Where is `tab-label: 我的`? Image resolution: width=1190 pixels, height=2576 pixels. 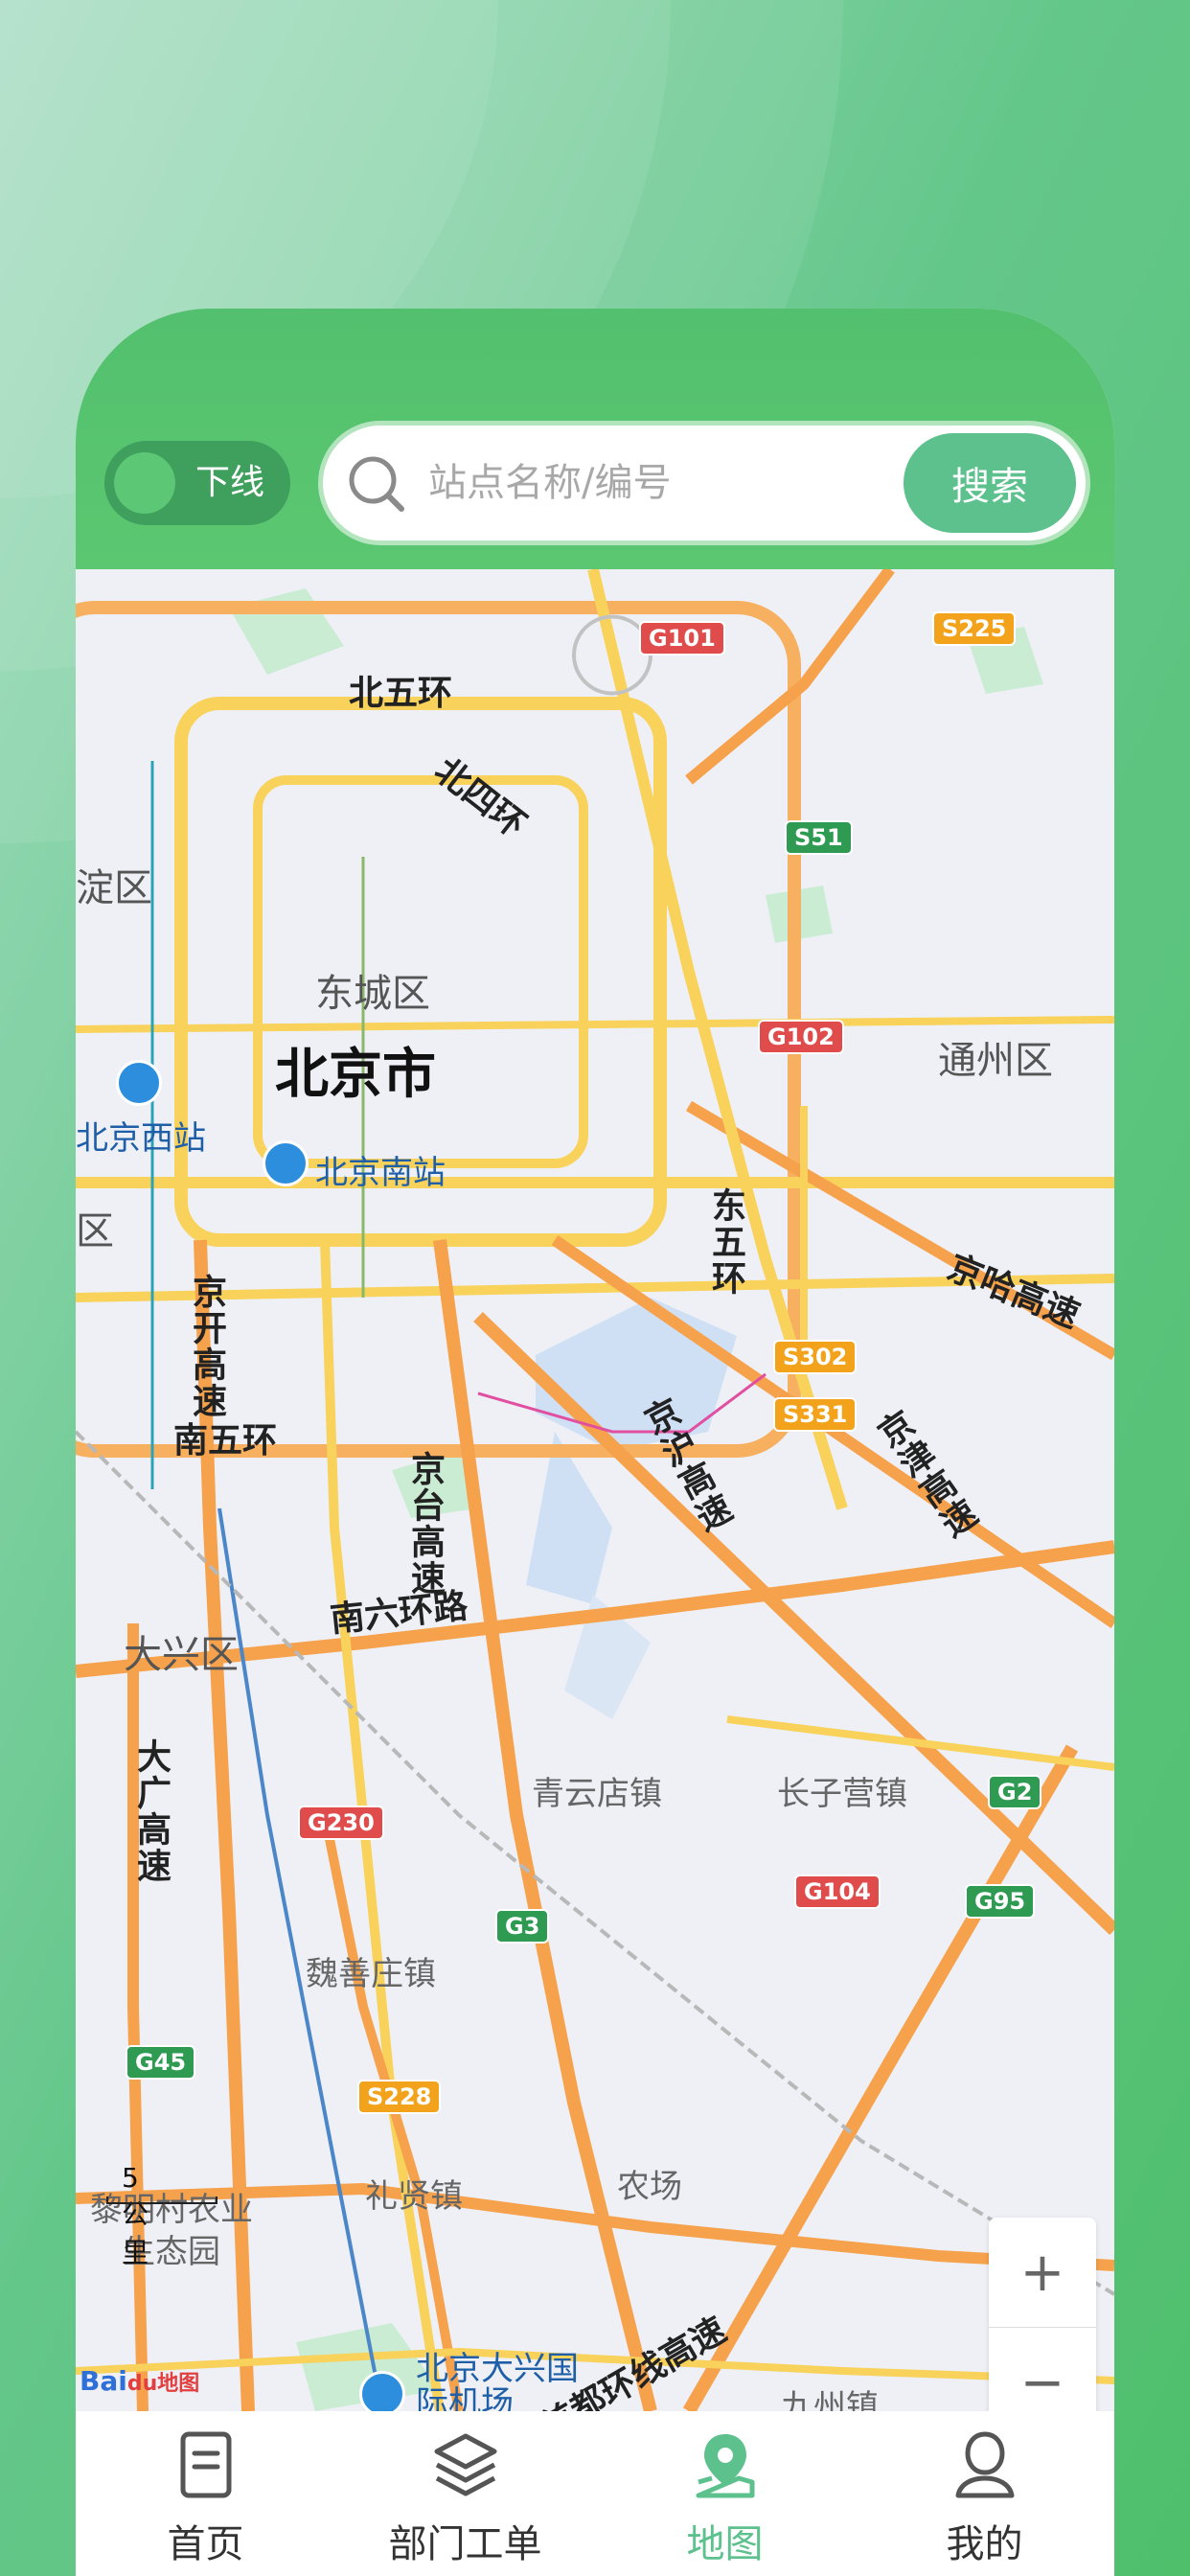
tab-label: 我的 is located at coordinates (984, 2544).